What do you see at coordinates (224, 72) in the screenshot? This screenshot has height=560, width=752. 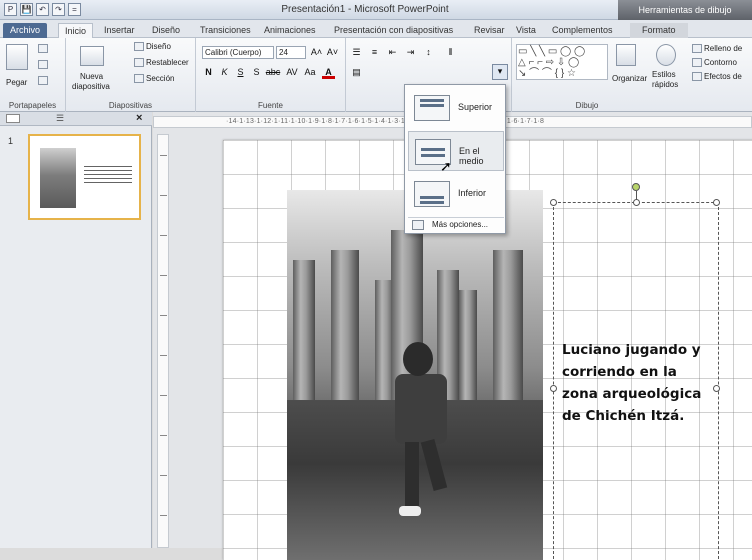 I see `italic-button: K` at bounding box center [224, 72].